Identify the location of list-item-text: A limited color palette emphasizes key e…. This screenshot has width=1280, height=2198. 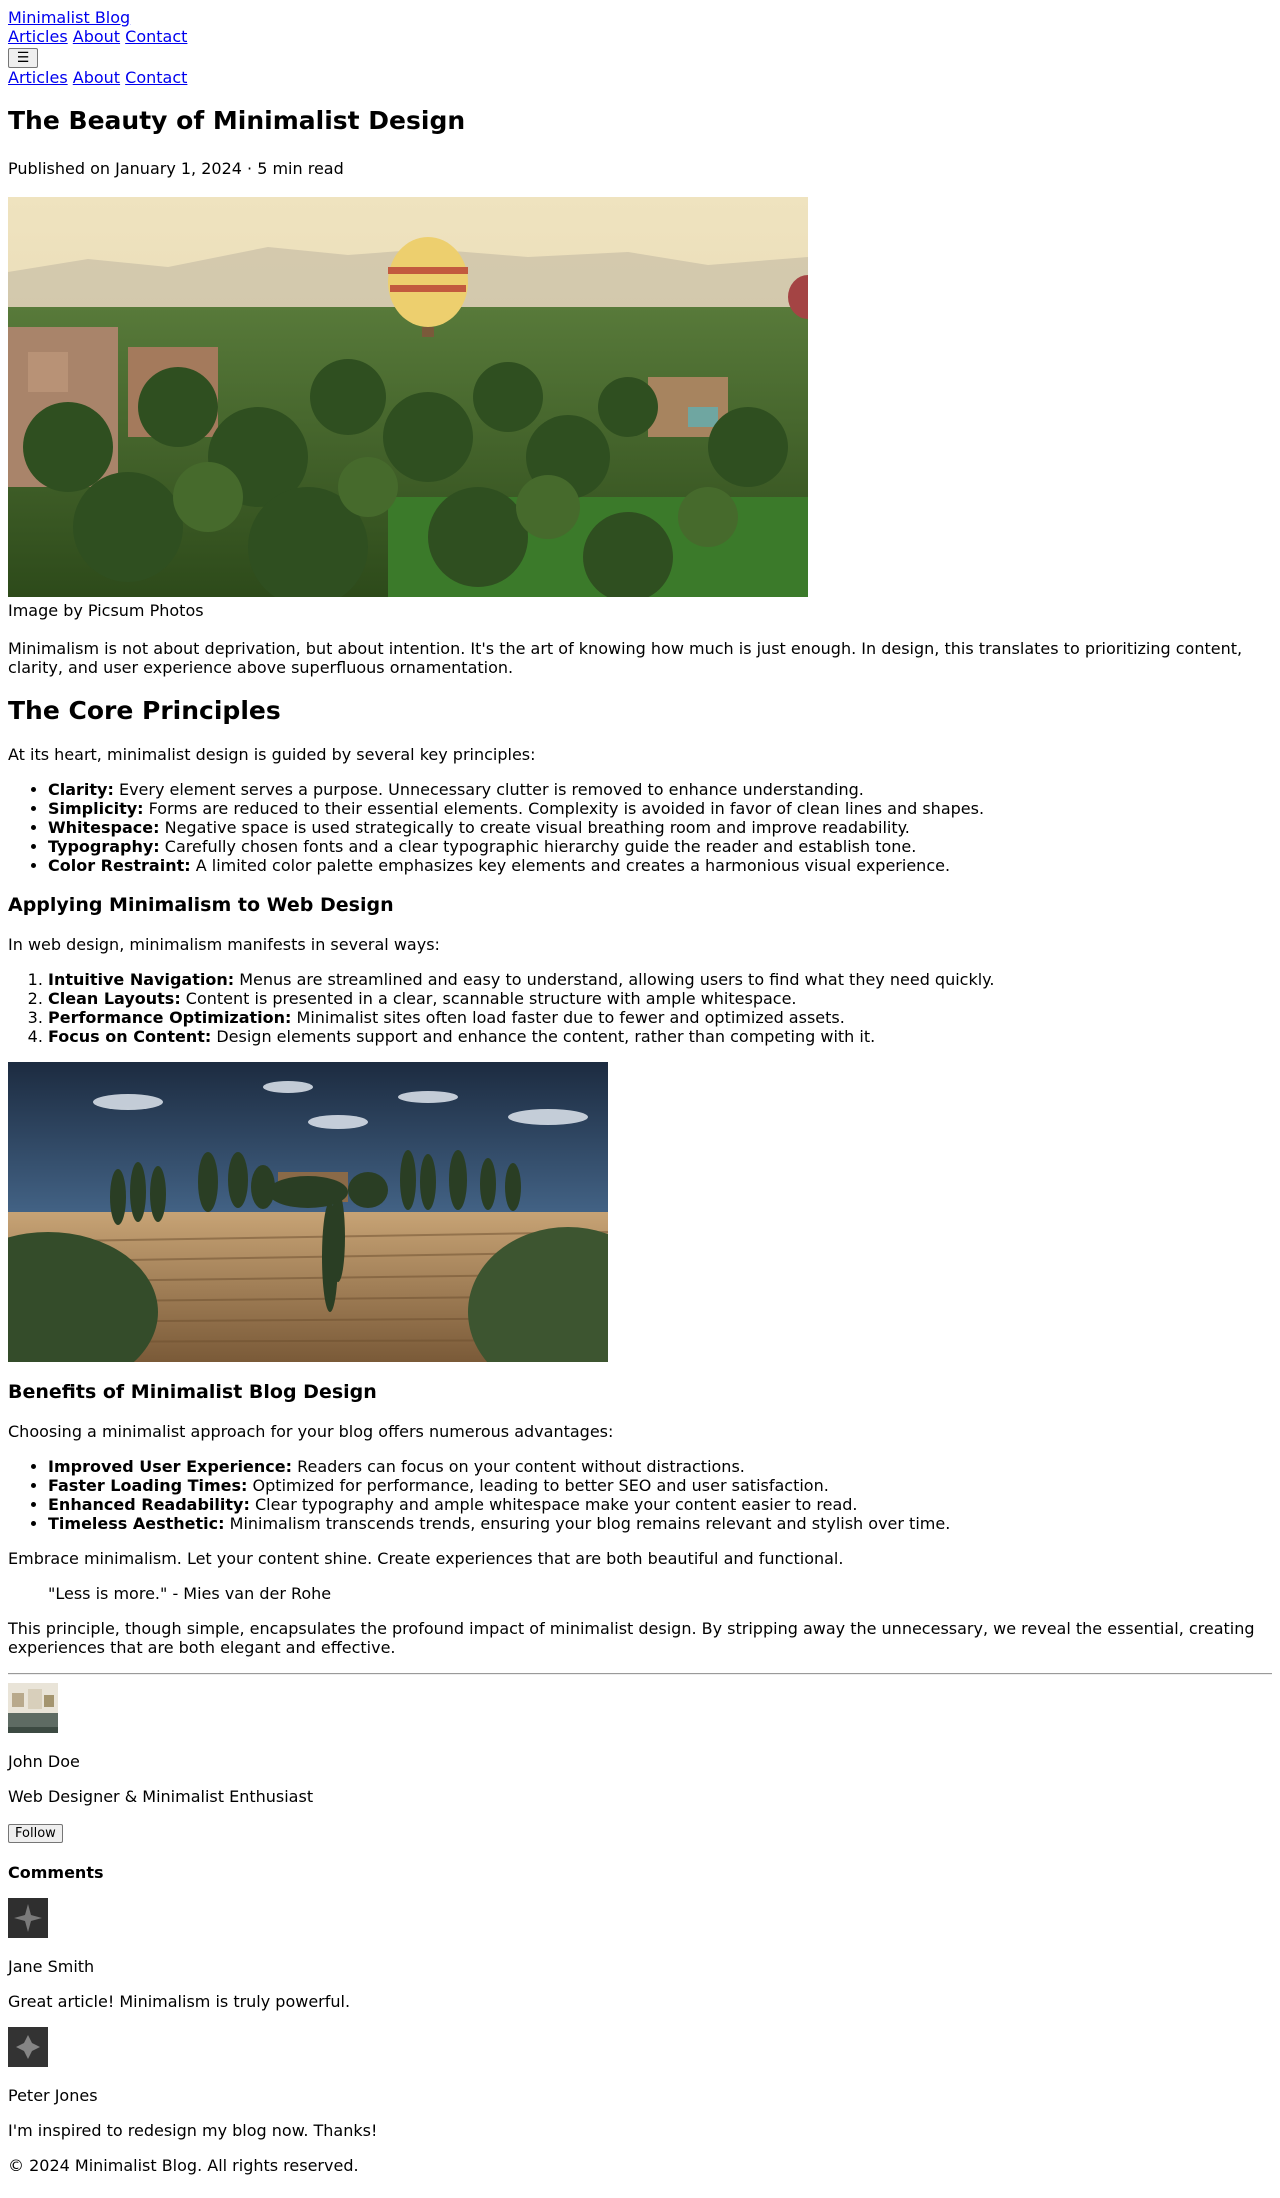
(570, 865).